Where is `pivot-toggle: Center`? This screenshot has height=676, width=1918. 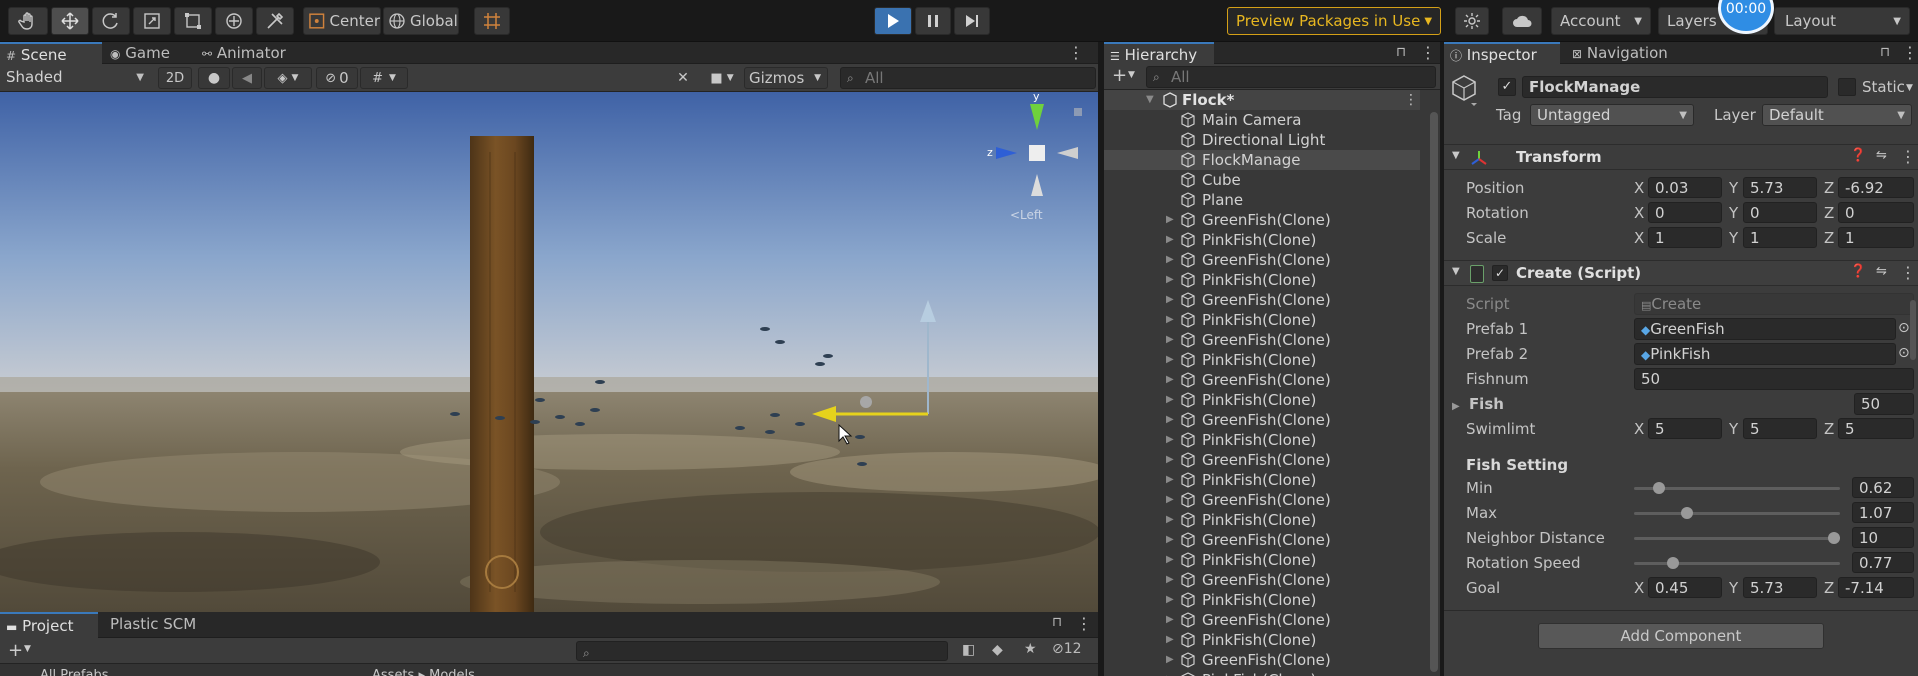
pivot-toggle: Center is located at coordinates (342, 21).